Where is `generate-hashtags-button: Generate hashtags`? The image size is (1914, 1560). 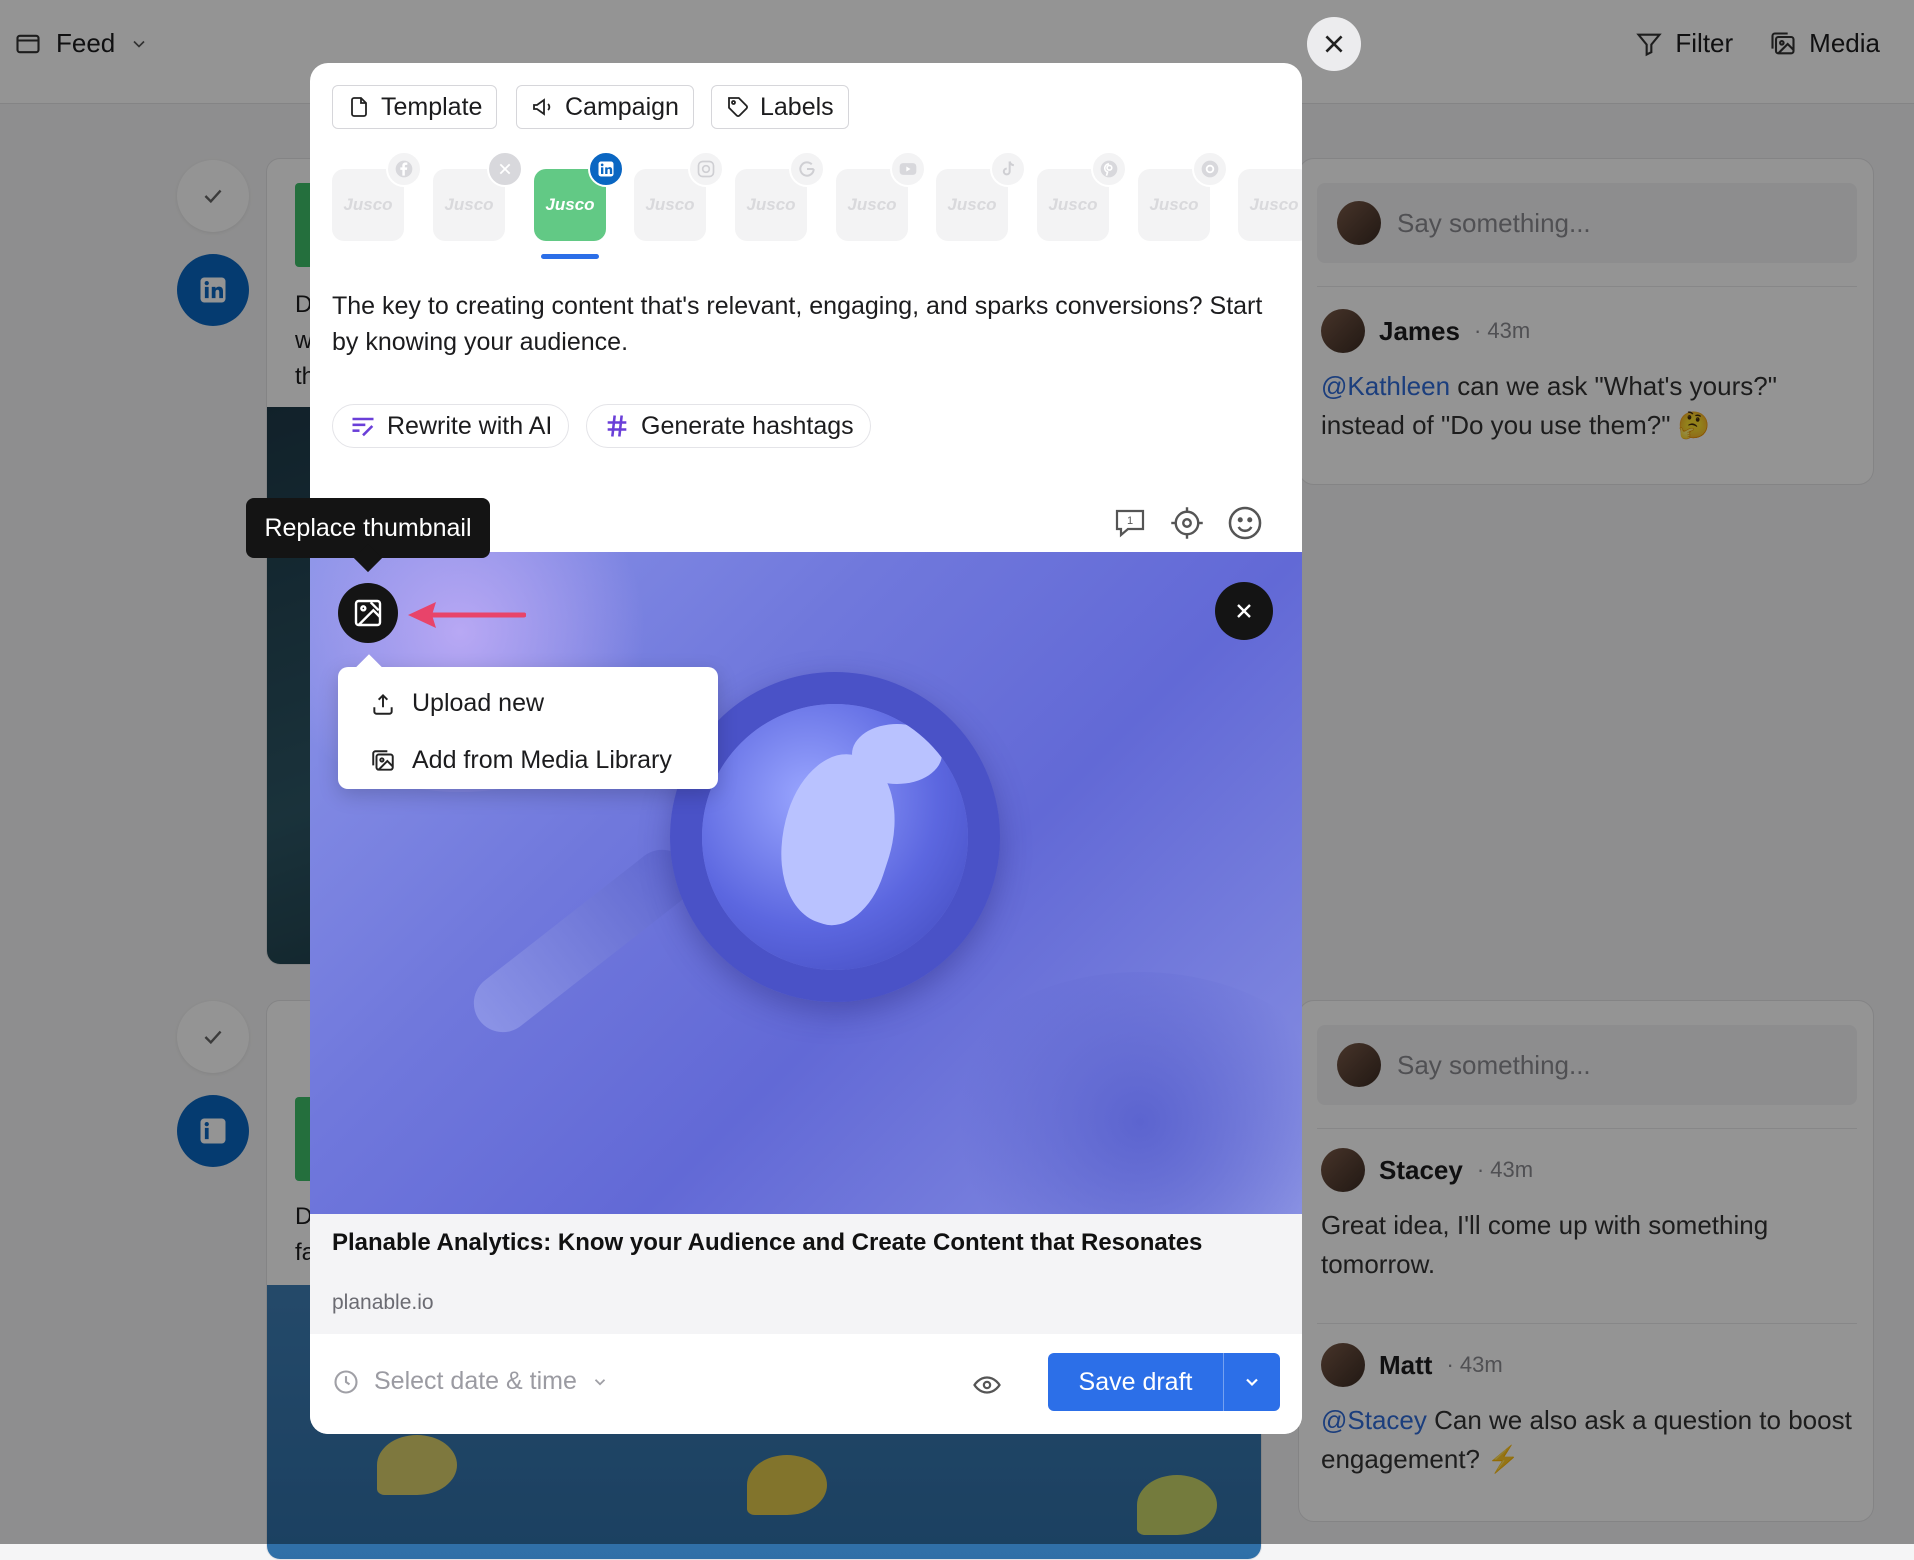
generate-hashtags-button: Generate hashtags is located at coordinates (728, 426).